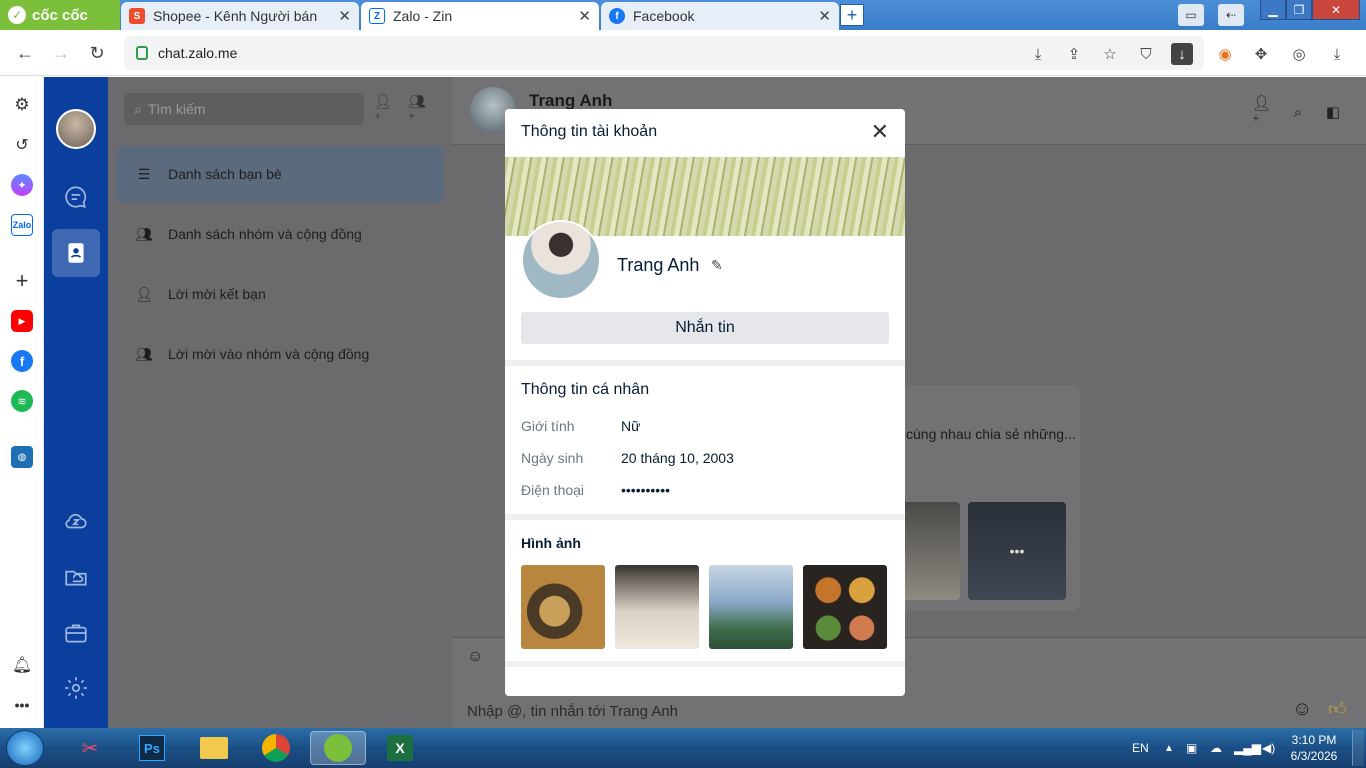 The image size is (1366, 768). What do you see at coordinates (717, 265) in the screenshot?
I see `edit-pencil-icon: ✎` at bounding box center [717, 265].